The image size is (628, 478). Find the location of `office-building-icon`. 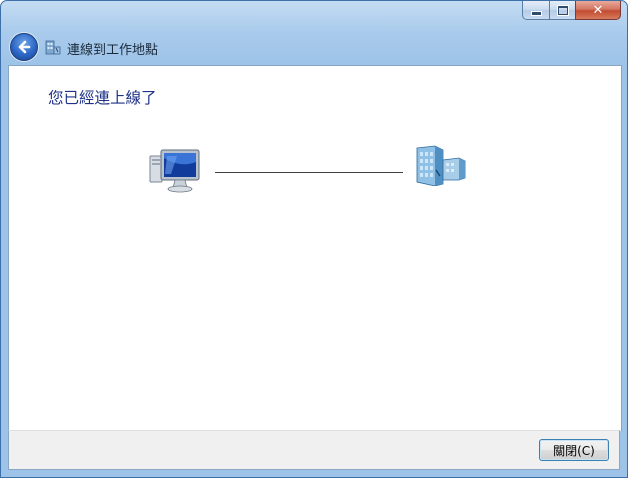

office-building-icon is located at coordinates (441, 165).